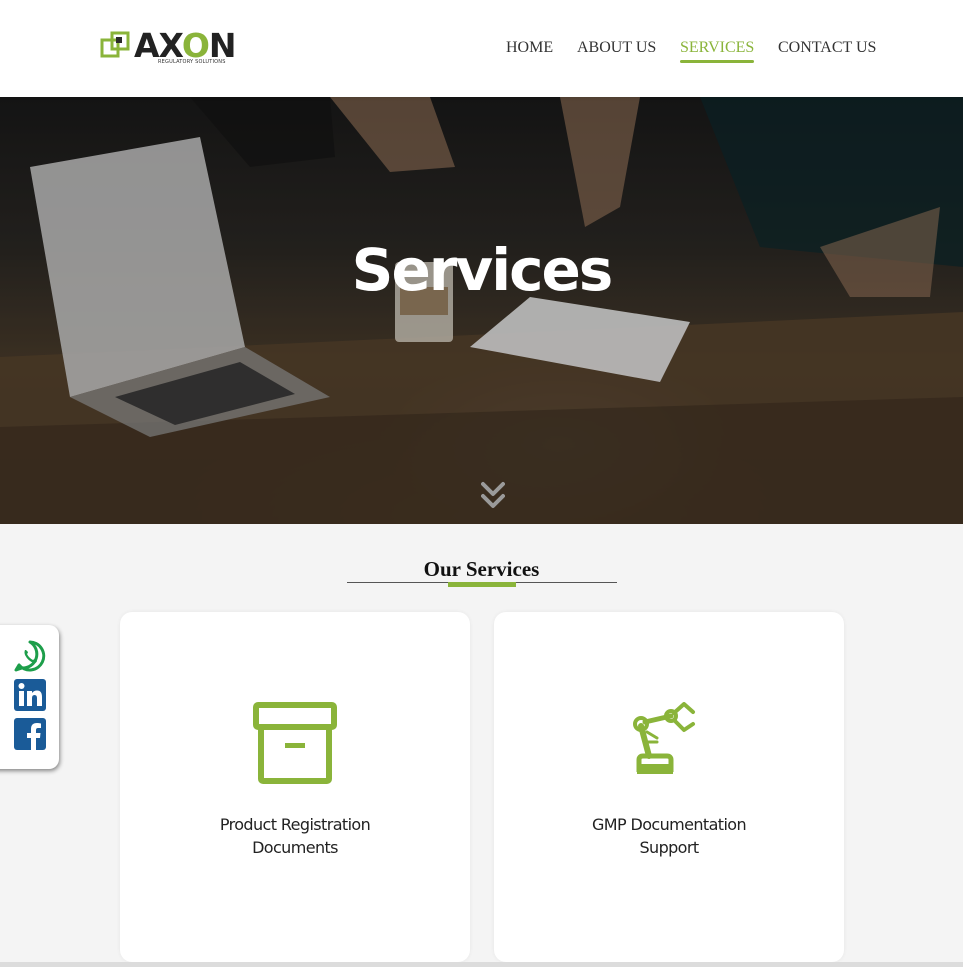  I want to click on main-nav: HOME ABOUT US SERVICES CONTACT US, so click(481, 54).